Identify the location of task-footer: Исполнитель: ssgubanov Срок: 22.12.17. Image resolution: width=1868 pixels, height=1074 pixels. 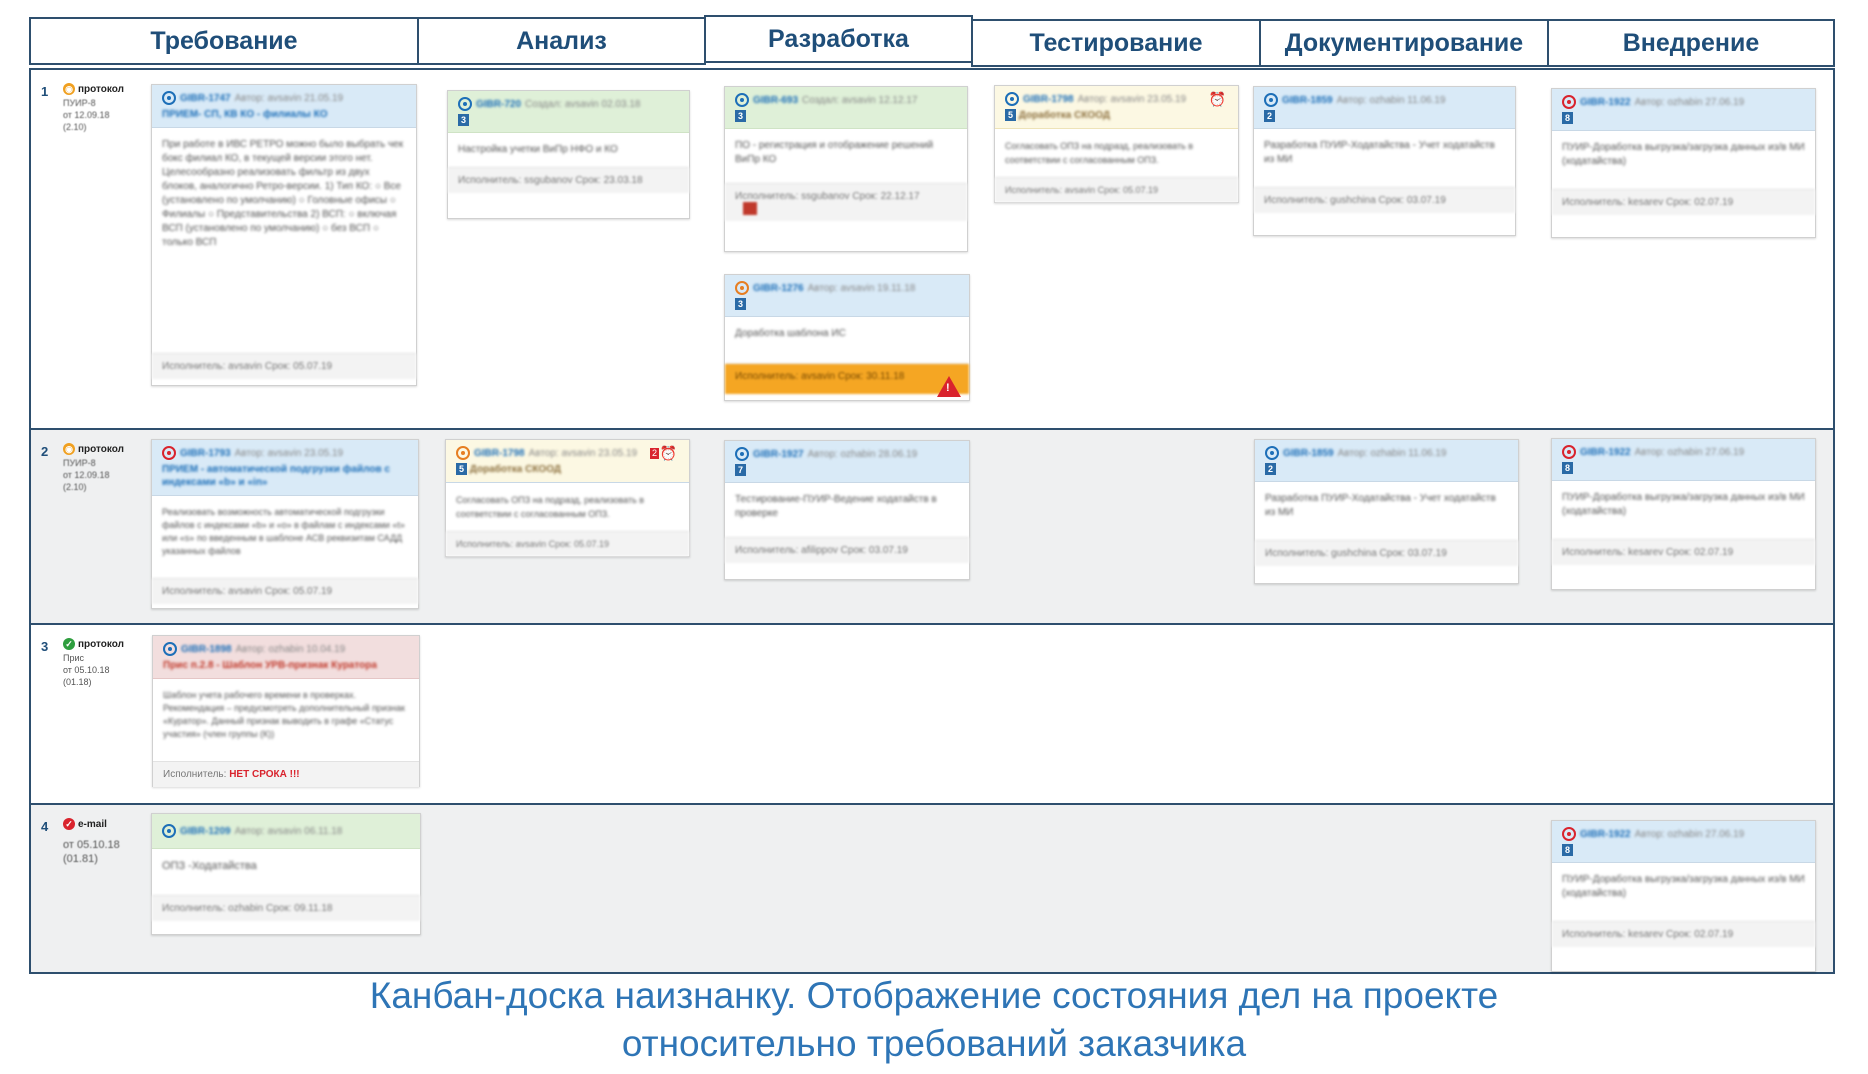
(827, 196).